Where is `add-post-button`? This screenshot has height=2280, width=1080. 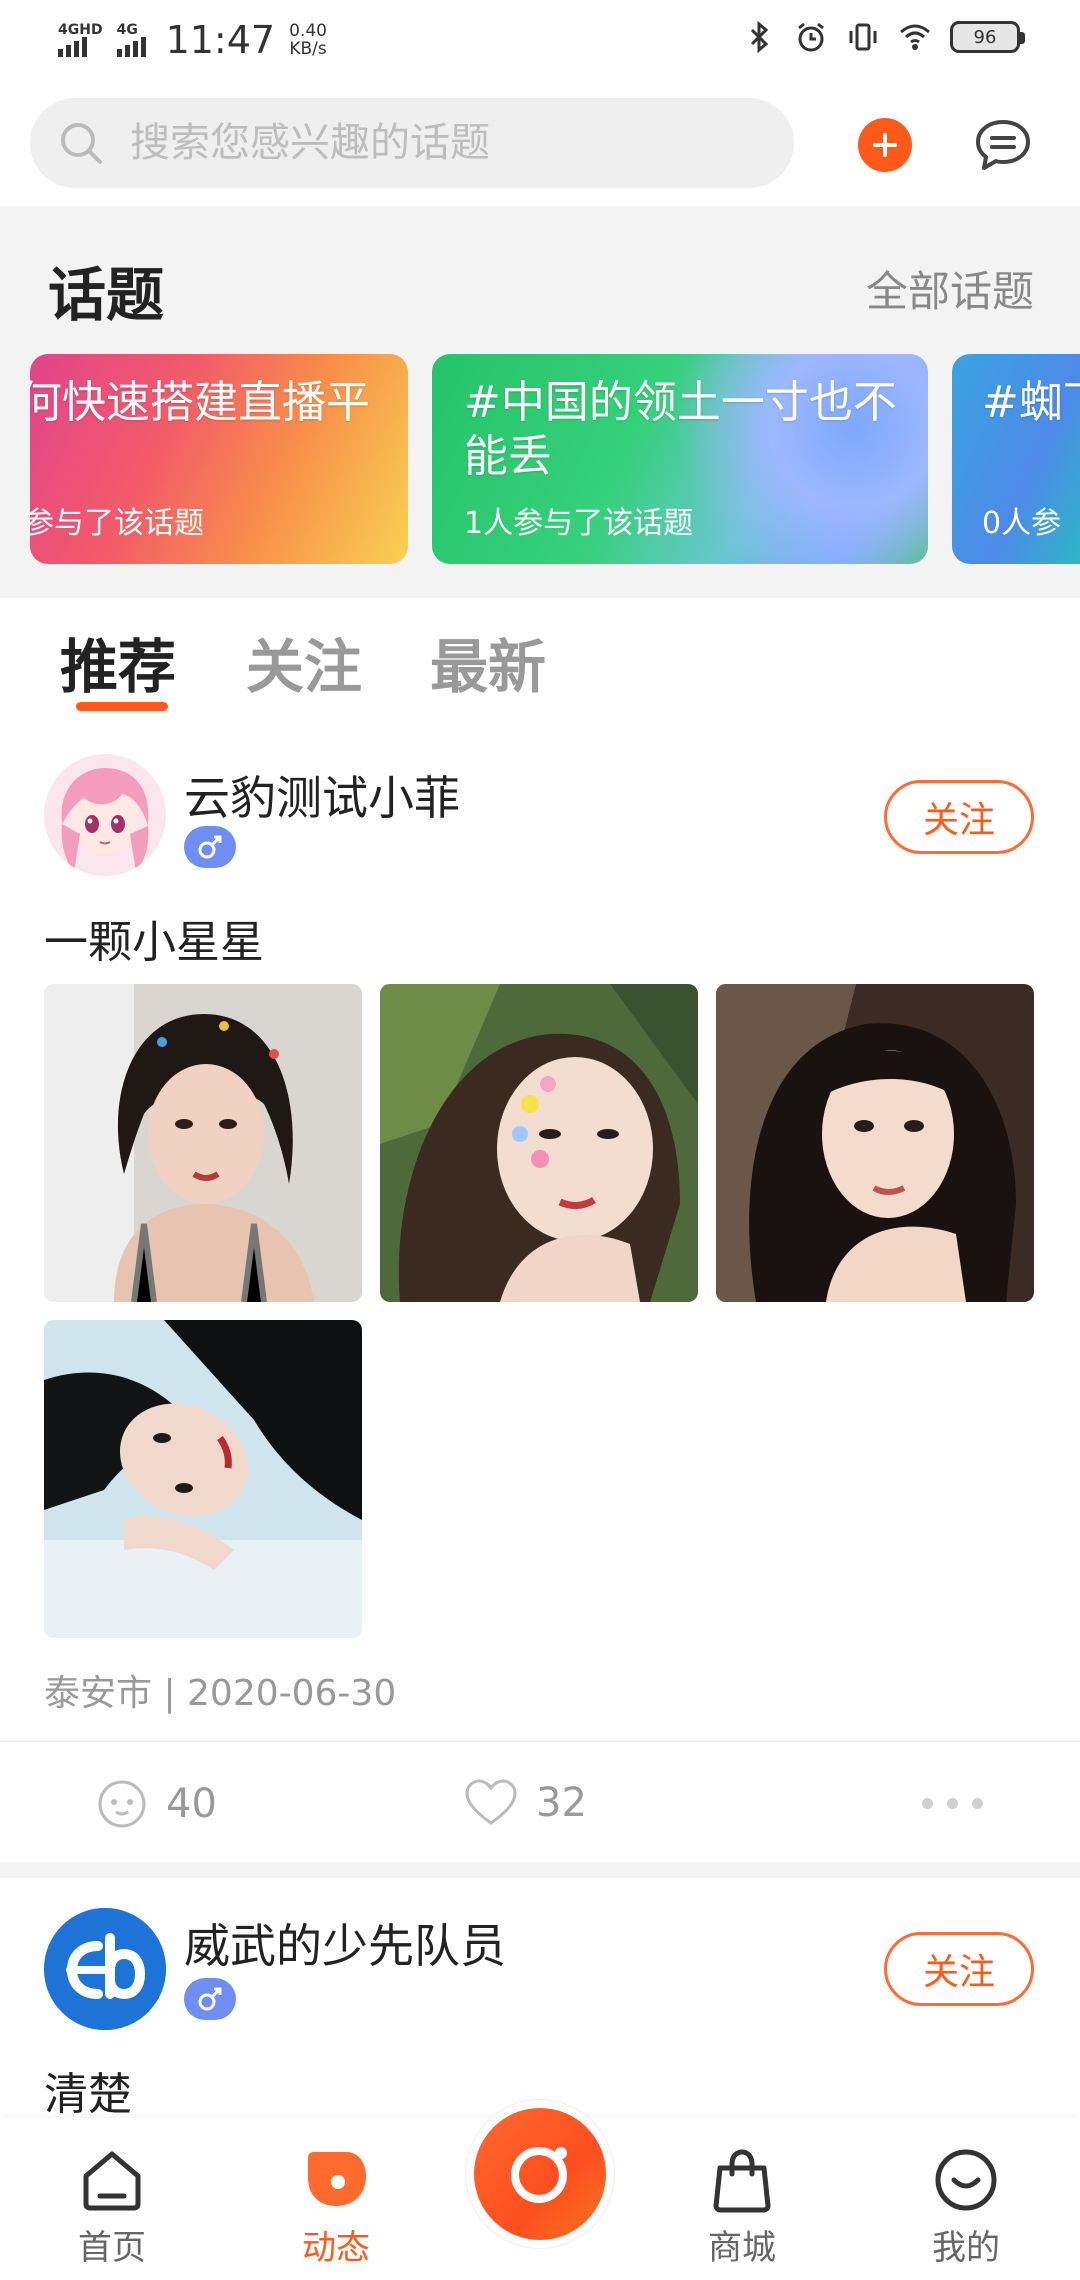
add-post-button is located at coordinates (885, 145).